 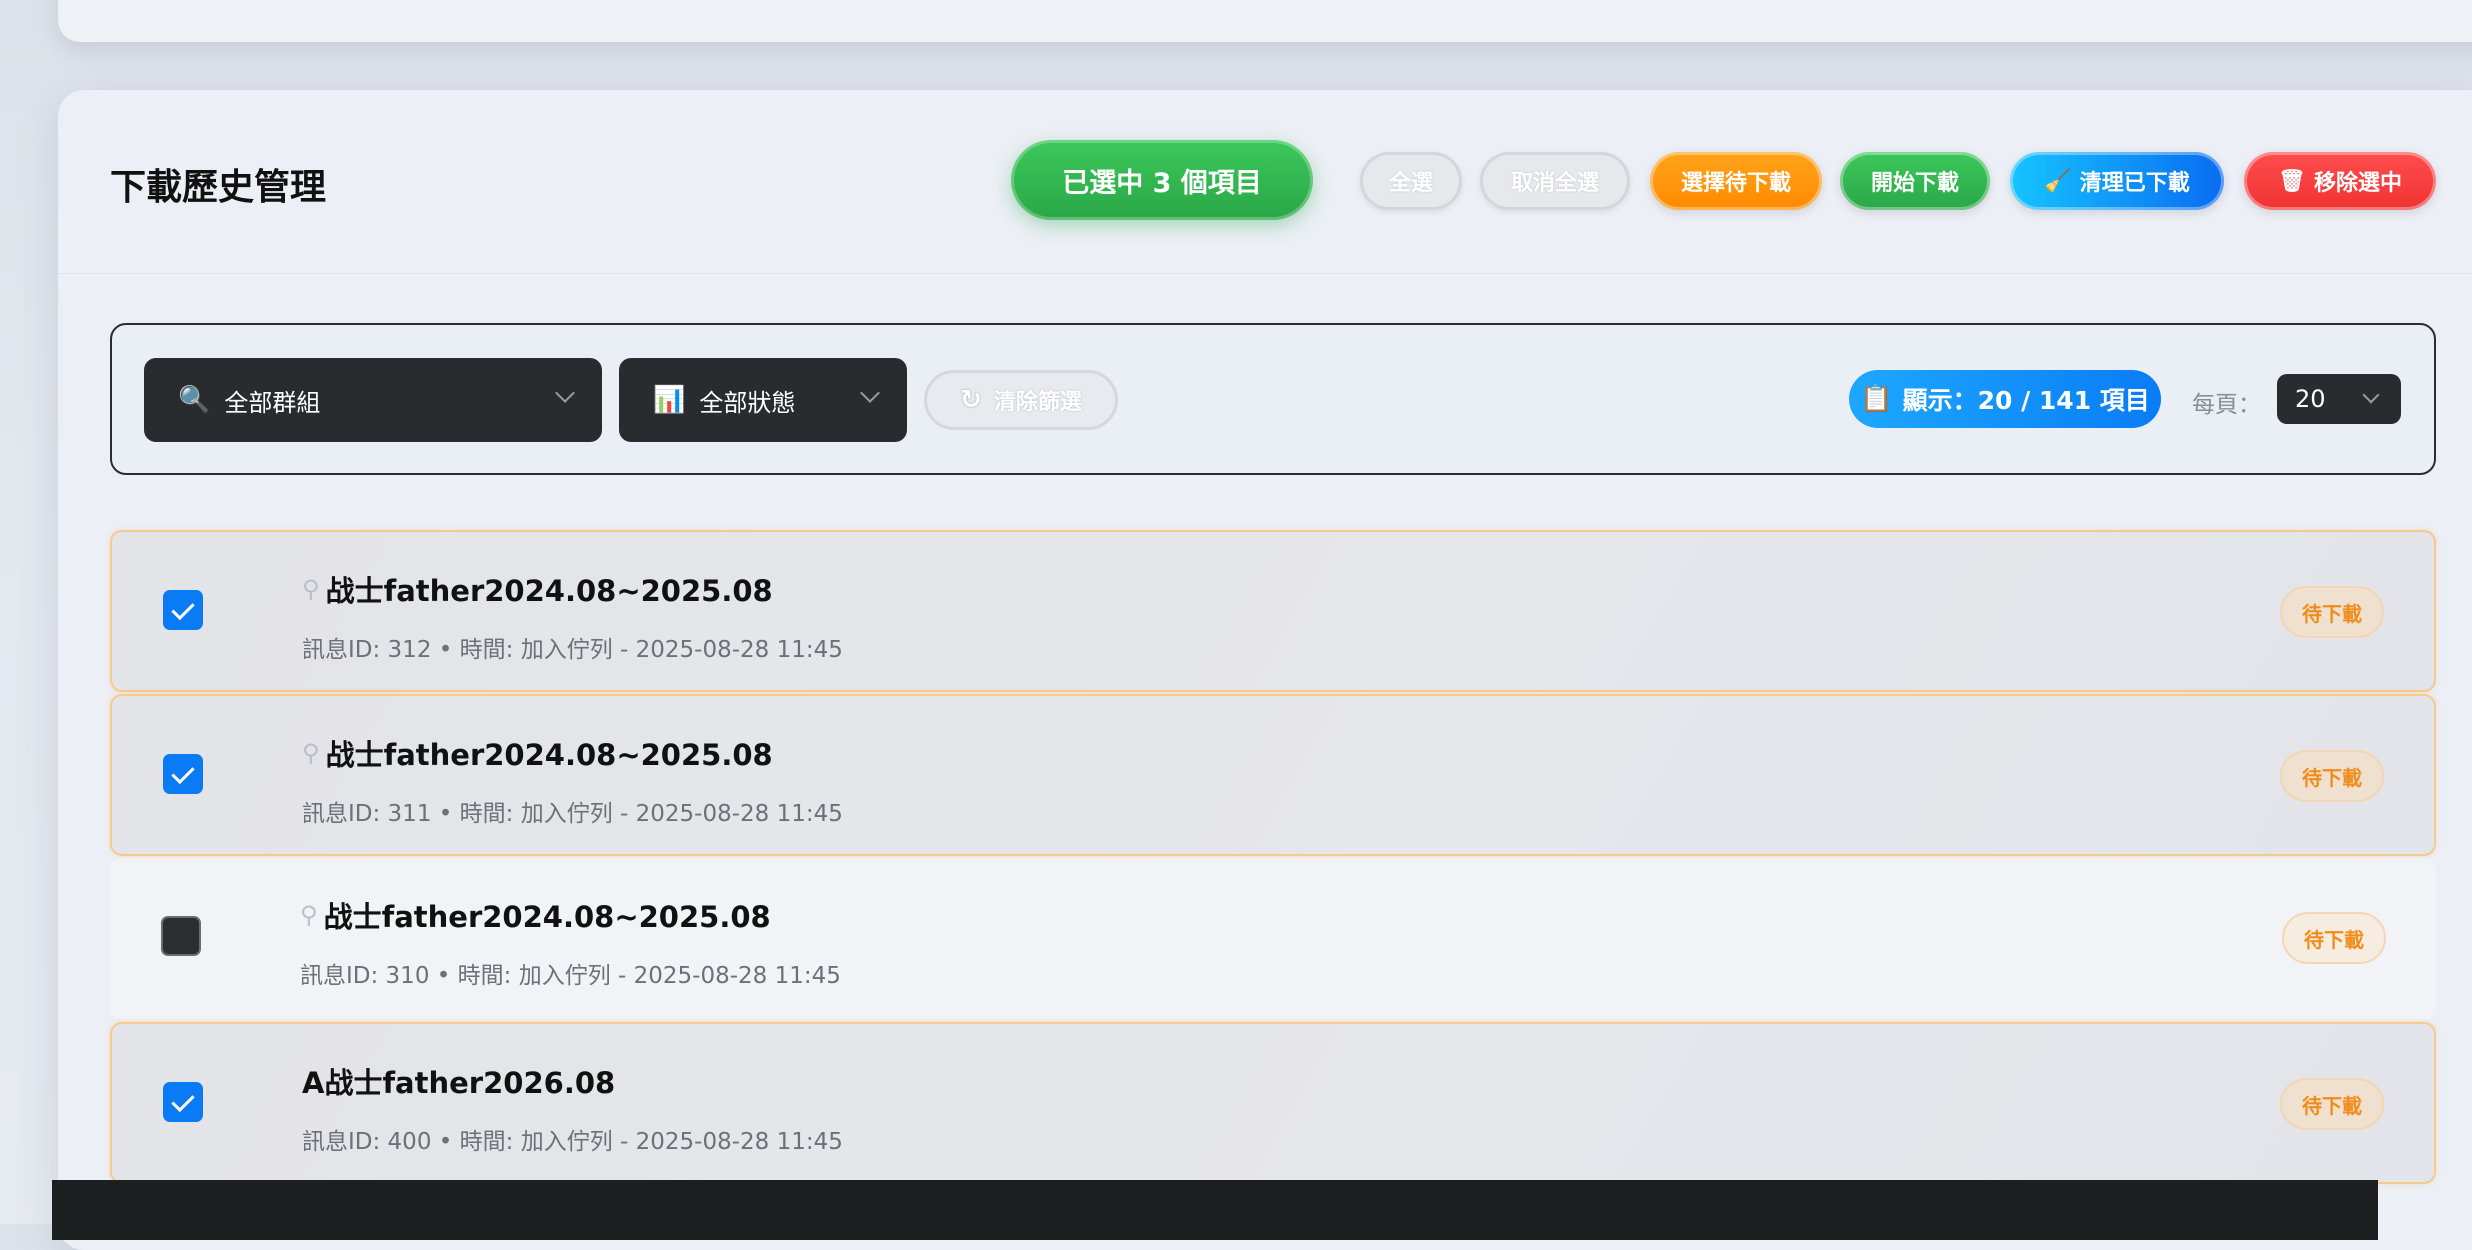 I want to click on per-page-select: 20, so click(x=2339, y=399).